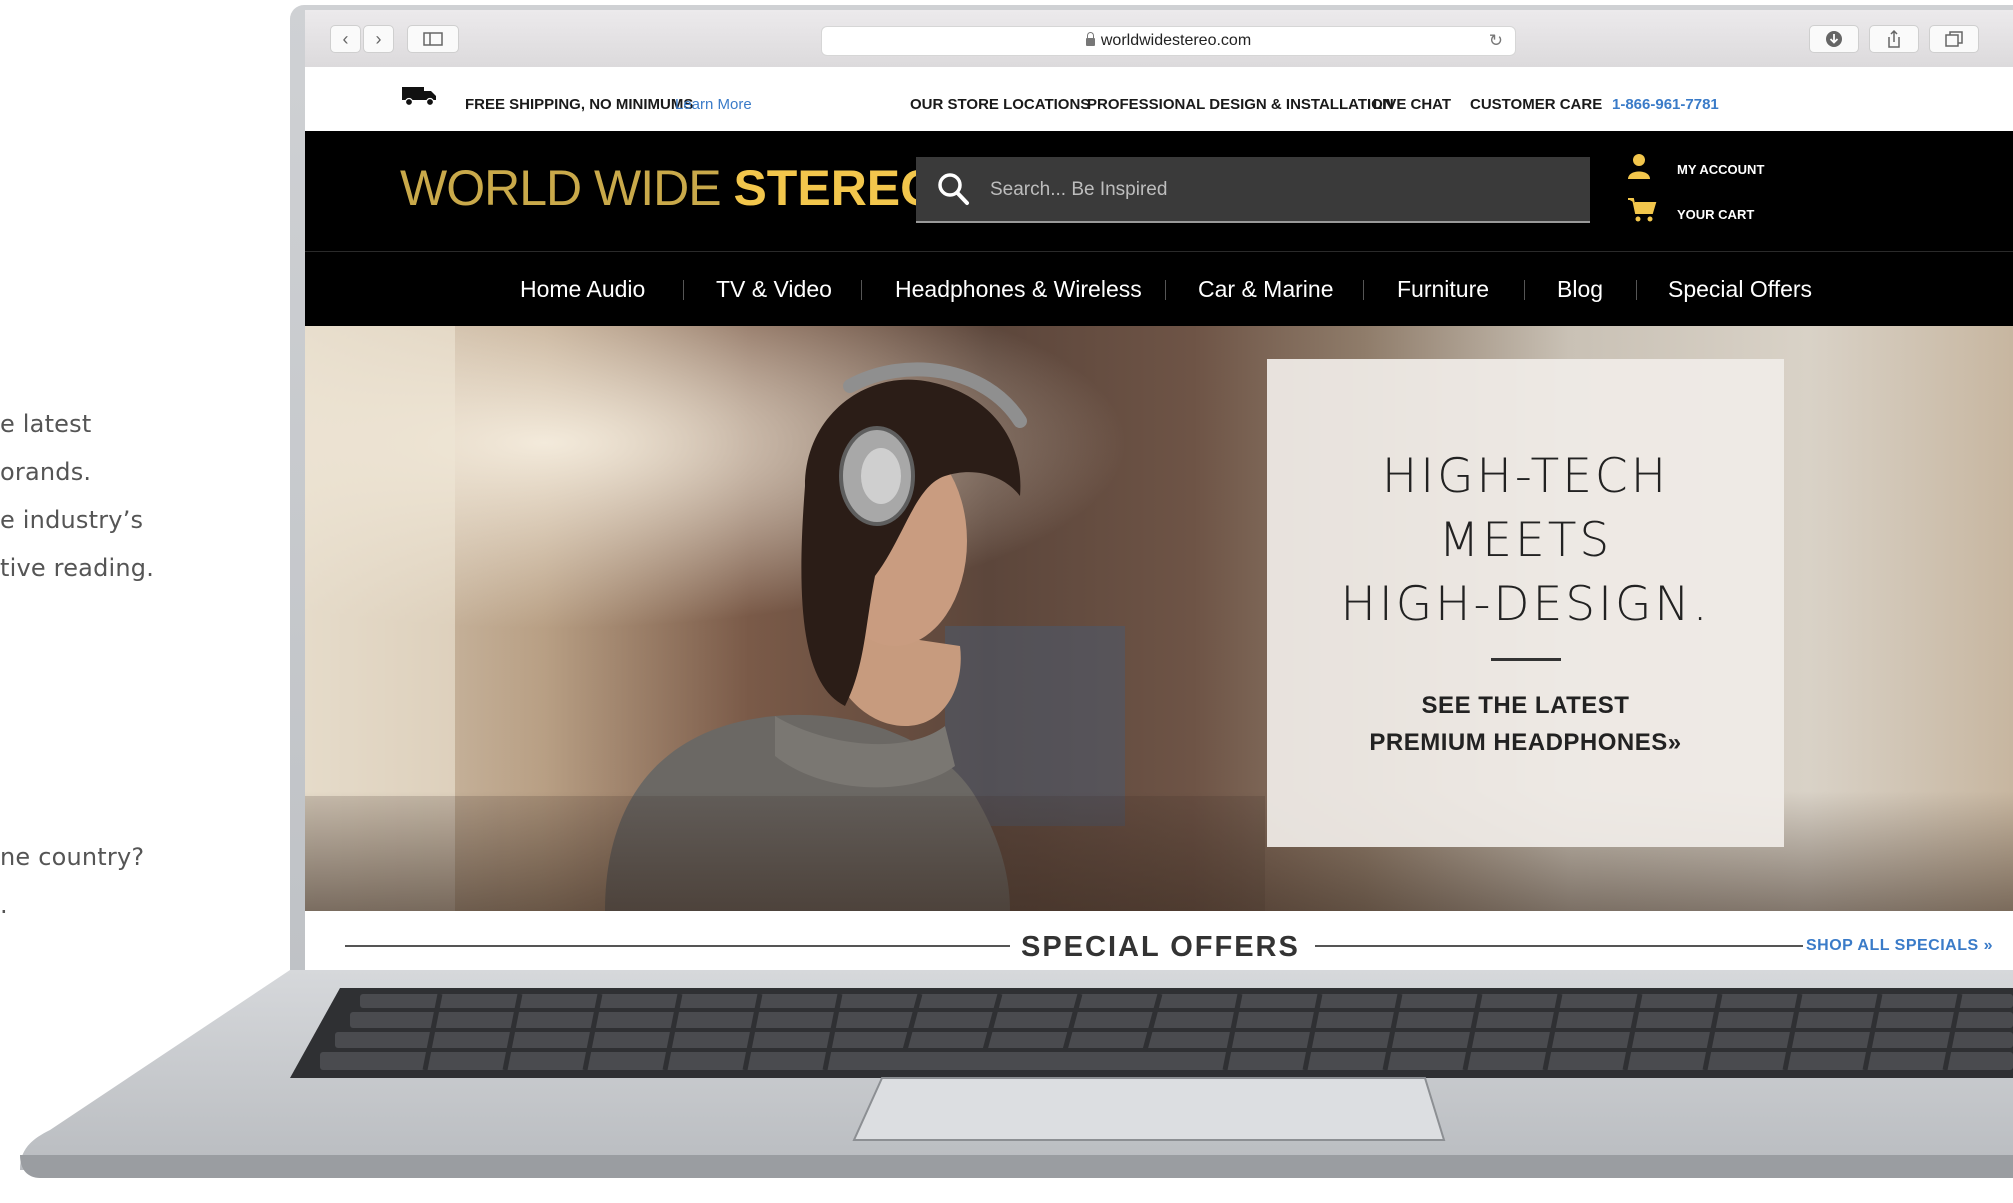 Image resolution: width=2013 pixels, height=1203 pixels. What do you see at coordinates (1018, 289) in the screenshot?
I see `nav-item-headphones-wireless: Headphones & Wireless` at bounding box center [1018, 289].